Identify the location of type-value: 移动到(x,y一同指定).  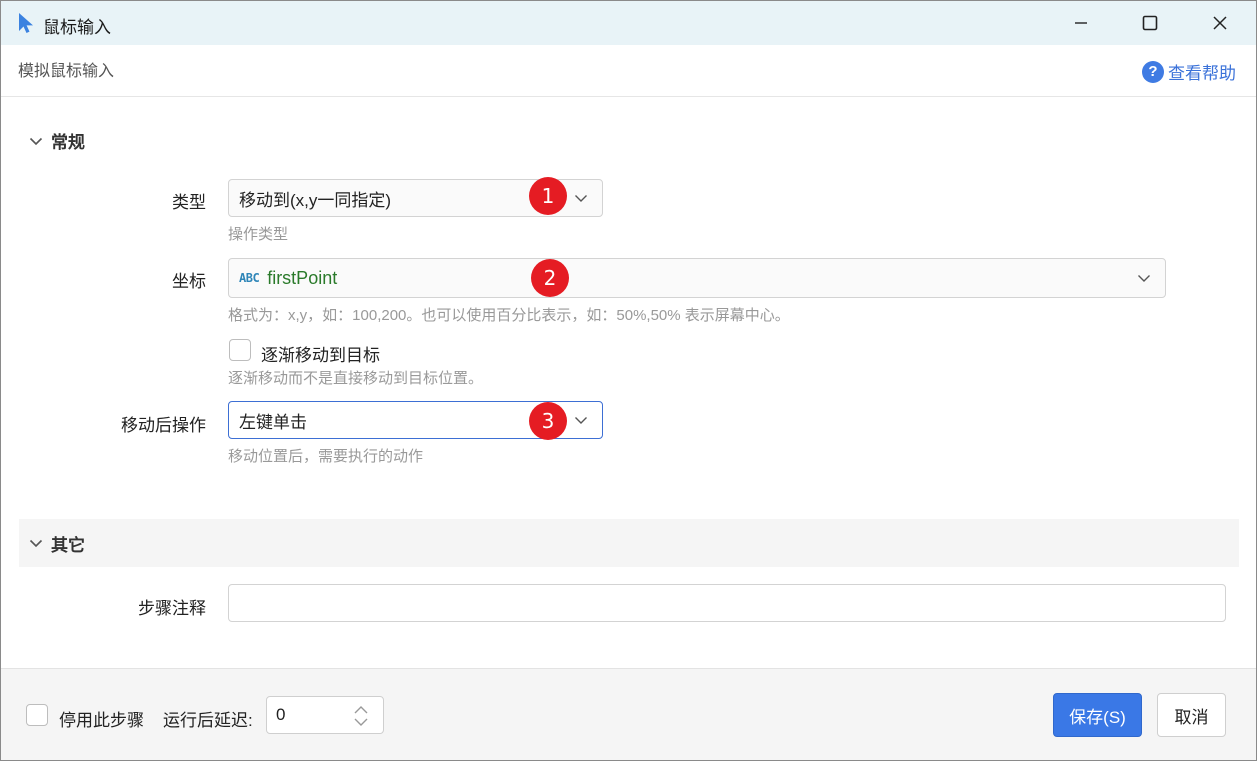
(315, 200).